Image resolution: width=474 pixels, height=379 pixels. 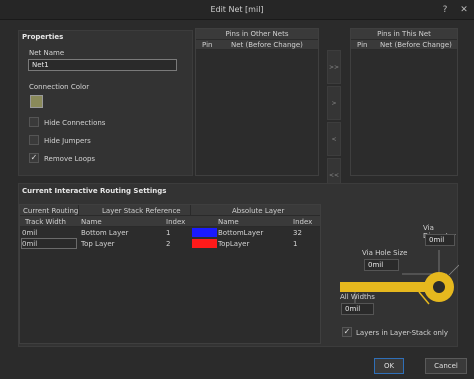 What do you see at coordinates (241, 233) in the screenshot?
I see `absolute-layer-name-cell: BottomLayer` at bounding box center [241, 233].